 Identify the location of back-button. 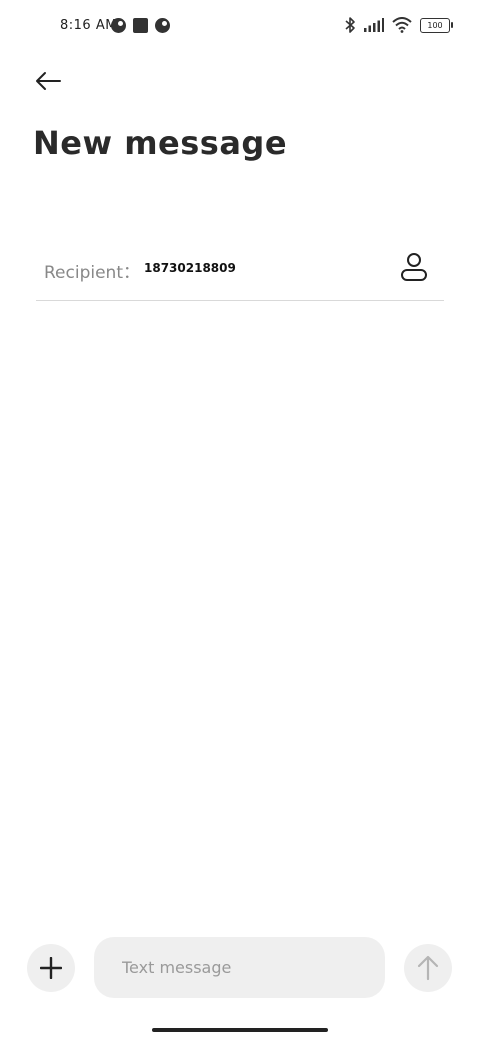
(48, 81).